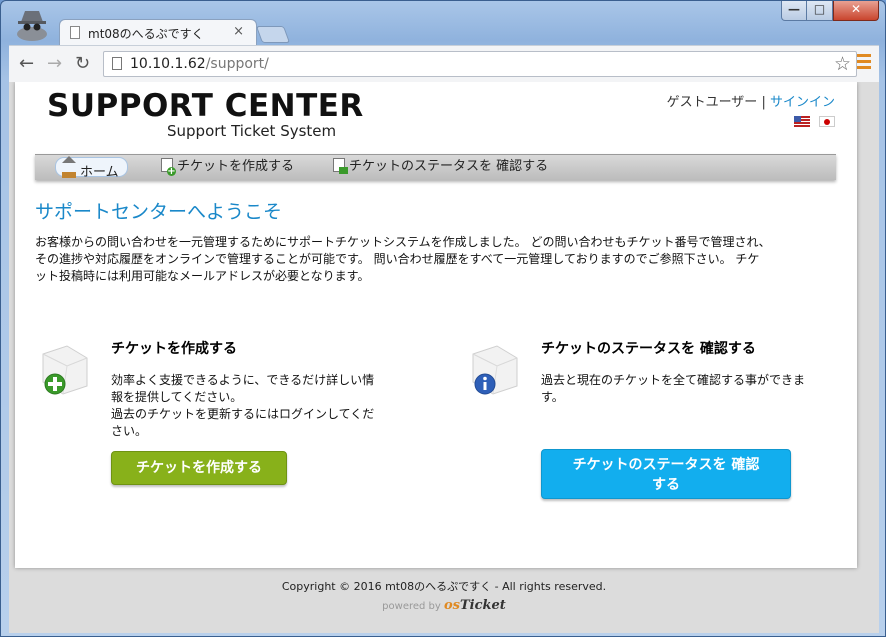  I want to click on browser-toolbar: ← → ↻ 10.10.1.62/support/ ☆, so click(444, 63).